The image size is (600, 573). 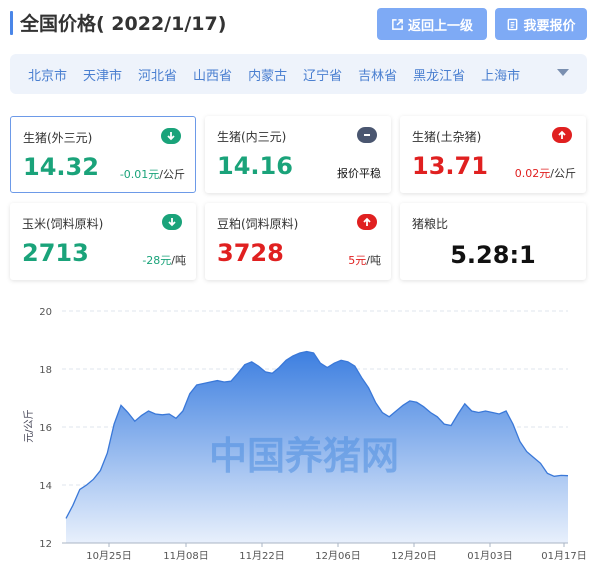 I want to click on price-card: 玉米(饲料原料) 2713 -28元/吨, so click(x=103, y=241).